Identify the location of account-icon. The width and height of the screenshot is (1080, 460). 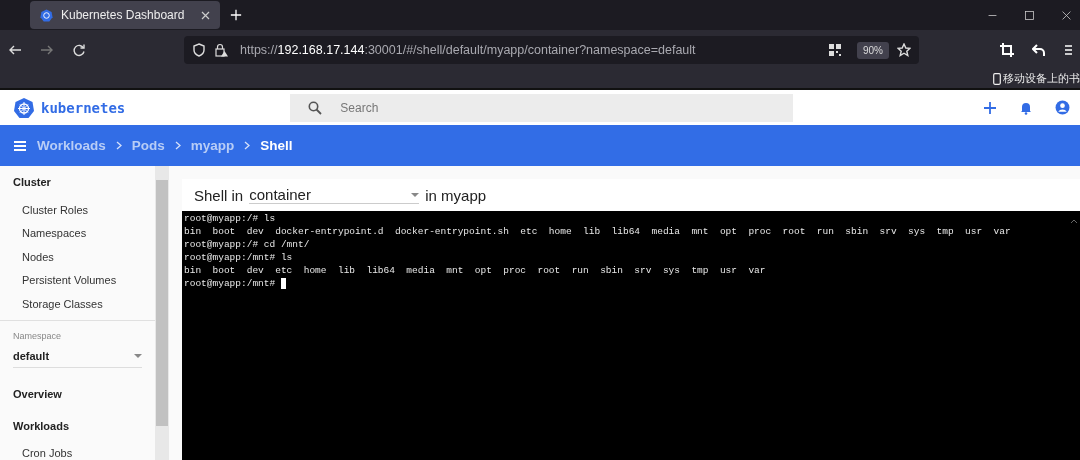
(1062, 107).